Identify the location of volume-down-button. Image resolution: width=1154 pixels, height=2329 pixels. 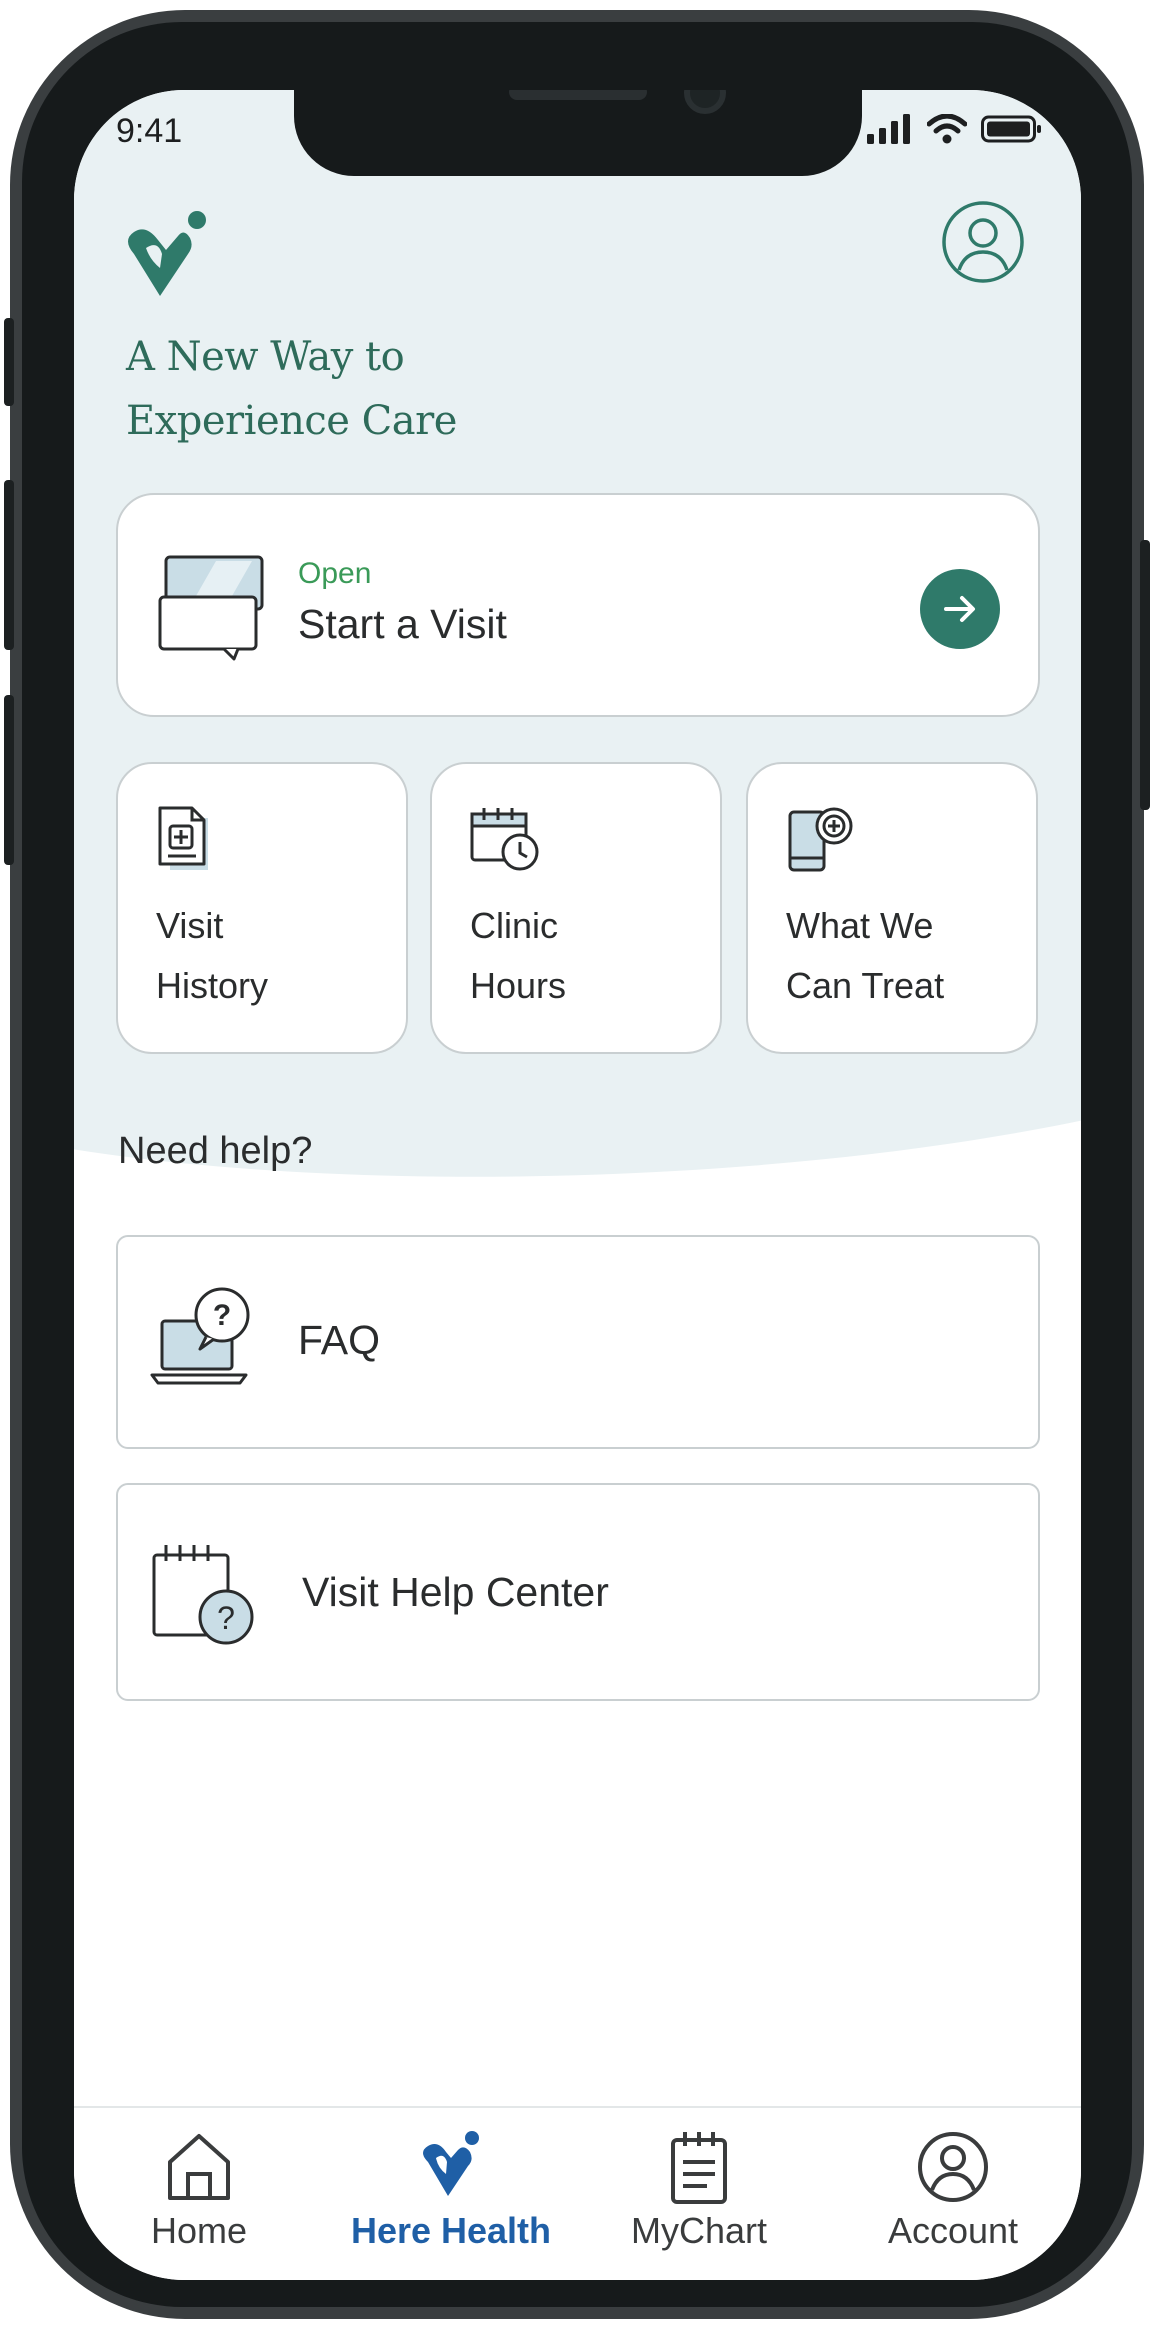
(9, 780).